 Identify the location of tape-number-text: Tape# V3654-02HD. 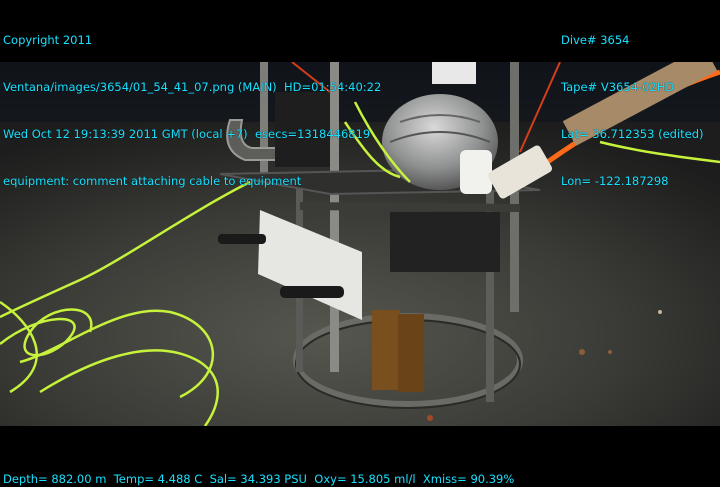
(618, 87).